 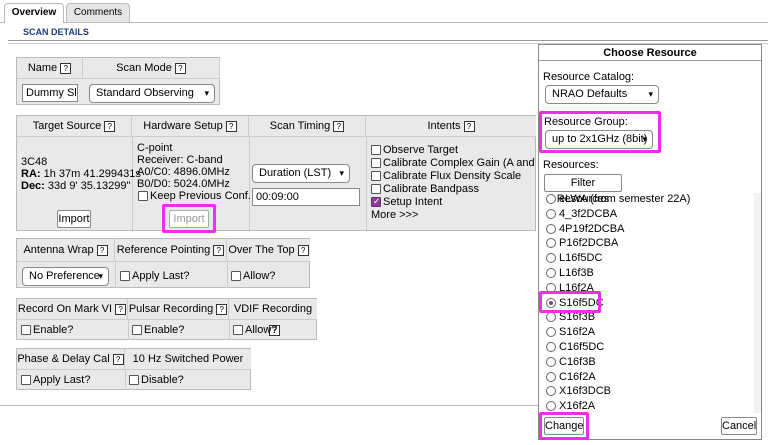 I want to click on scan-mode-select: Standard Observing ▾, so click(x=152, y=93).